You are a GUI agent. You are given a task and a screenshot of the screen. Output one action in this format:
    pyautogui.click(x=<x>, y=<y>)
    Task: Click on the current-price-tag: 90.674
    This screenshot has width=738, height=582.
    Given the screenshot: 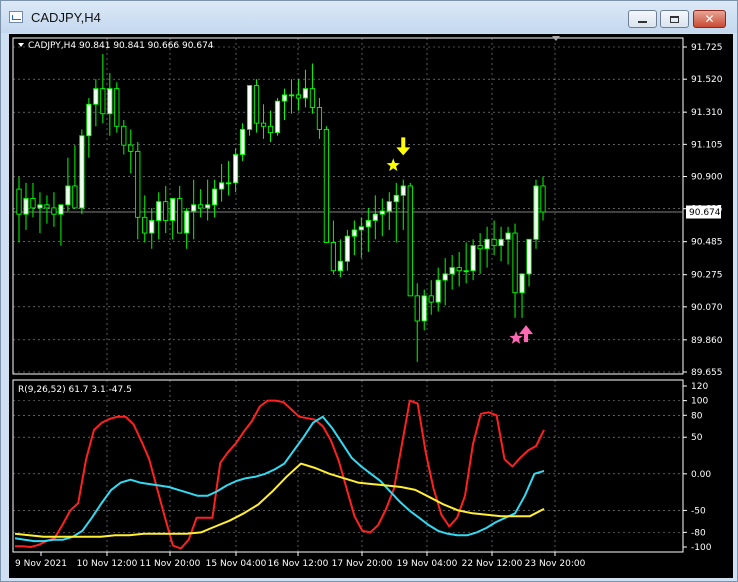 What is the action you would take?
    pyautogui.click(x=703, y=212)
    